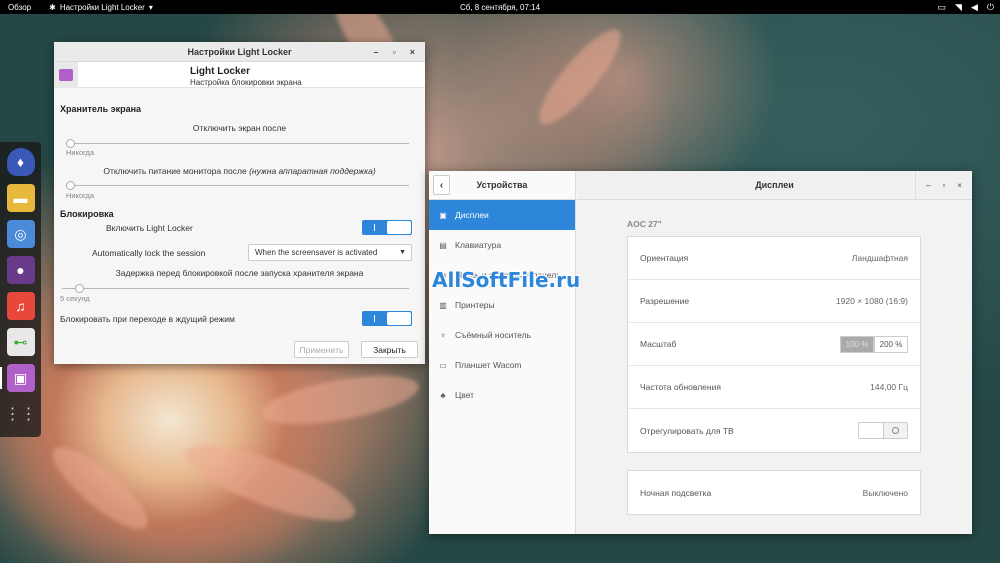  Describe the element at coordinates (443, 365) in the screenshot. I see `tablet-icon: ▭` at that location.